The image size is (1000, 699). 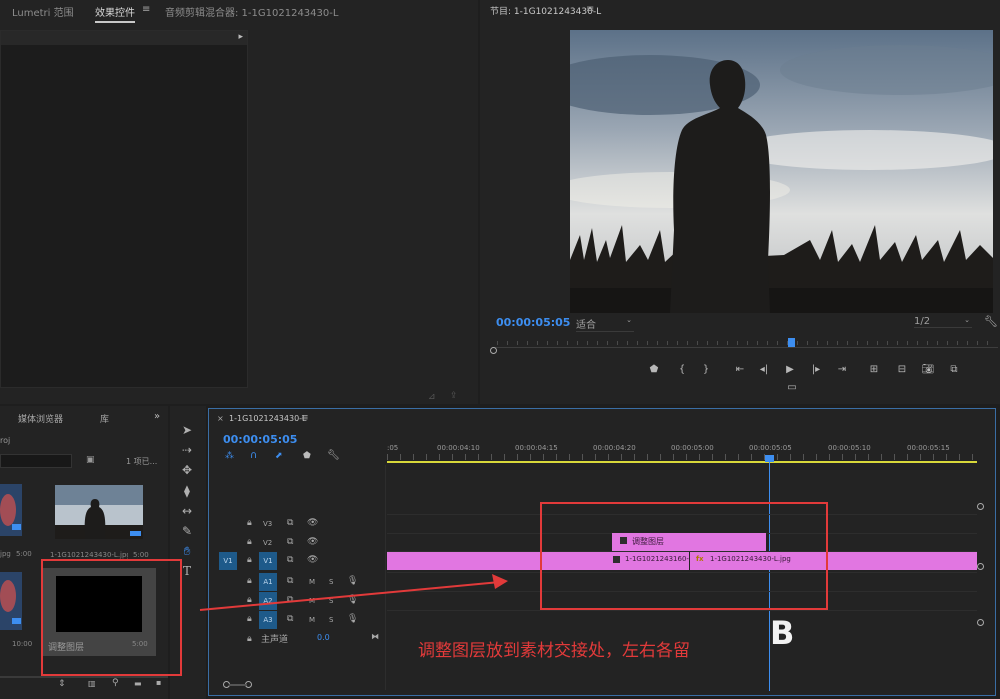 I want to click on go-to-in-icon: ⇤, so click(x=740, y=370).